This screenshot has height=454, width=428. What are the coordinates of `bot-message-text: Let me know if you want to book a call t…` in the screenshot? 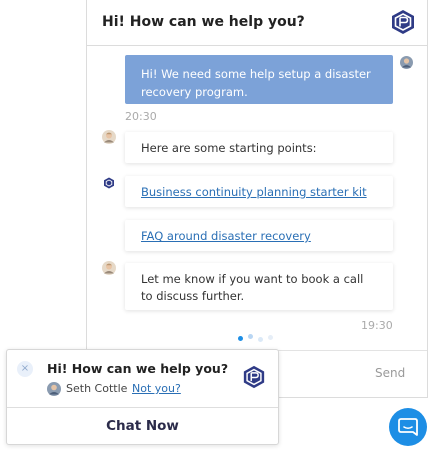 It's located at (252, 287).